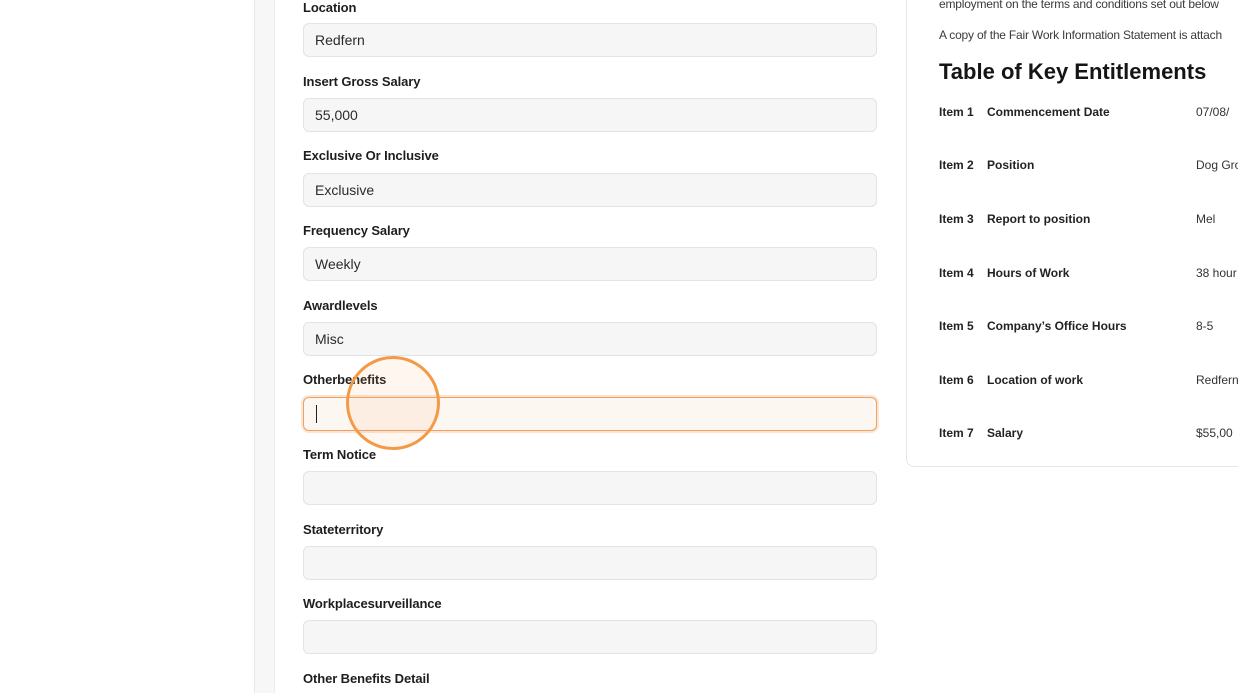 This screenshot has height=693, width=1238. What do you see at coordinates (330, 7) in the screenshot?
I see `field-label-location: Location` at bounding box center [330, 7].